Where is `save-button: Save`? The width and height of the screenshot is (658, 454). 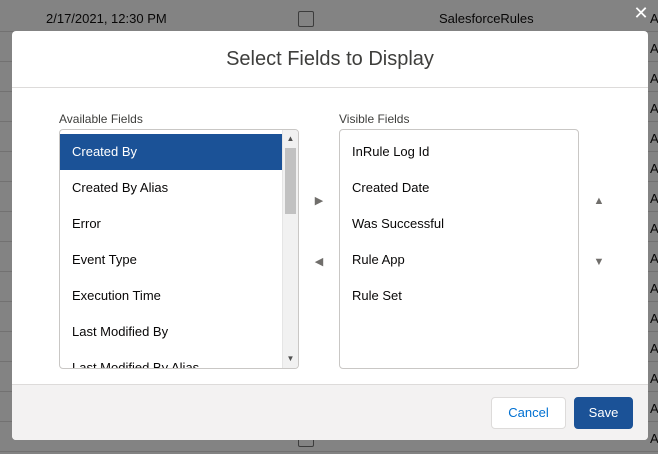
save-button: Save is located at coordinates (603, 413).